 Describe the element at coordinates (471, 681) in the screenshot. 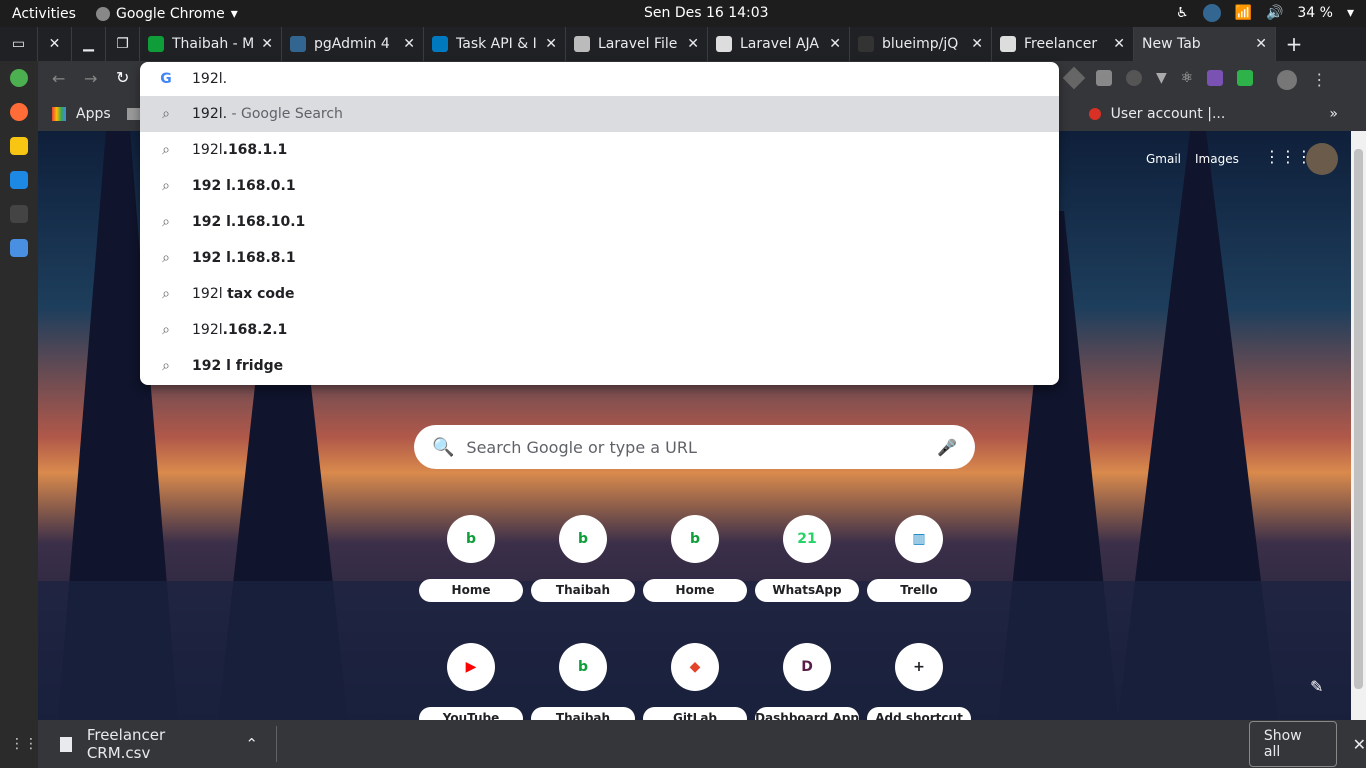

I see `shortcut-tile: ▶ YouTube` at that location.